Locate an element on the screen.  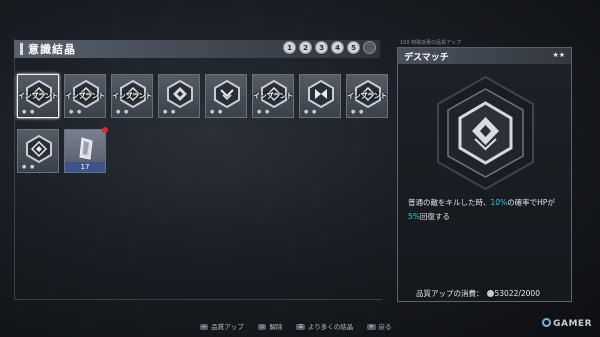
crystal-shard-icon is located at coordinates (86, 148).